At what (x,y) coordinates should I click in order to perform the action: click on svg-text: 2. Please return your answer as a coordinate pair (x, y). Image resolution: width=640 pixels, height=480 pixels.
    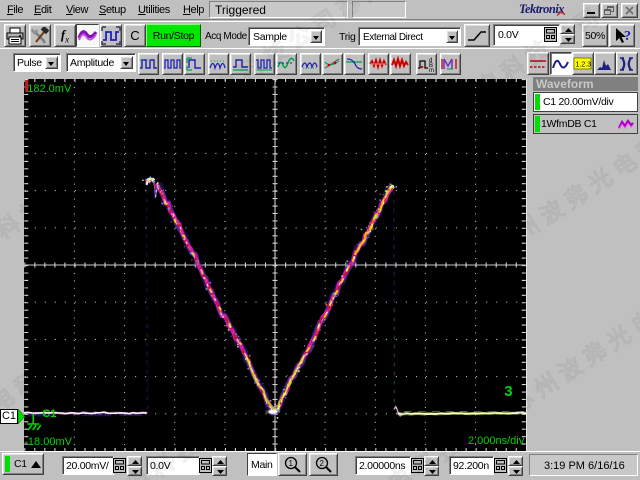
    Looking at the image, I should click on (321, 463).